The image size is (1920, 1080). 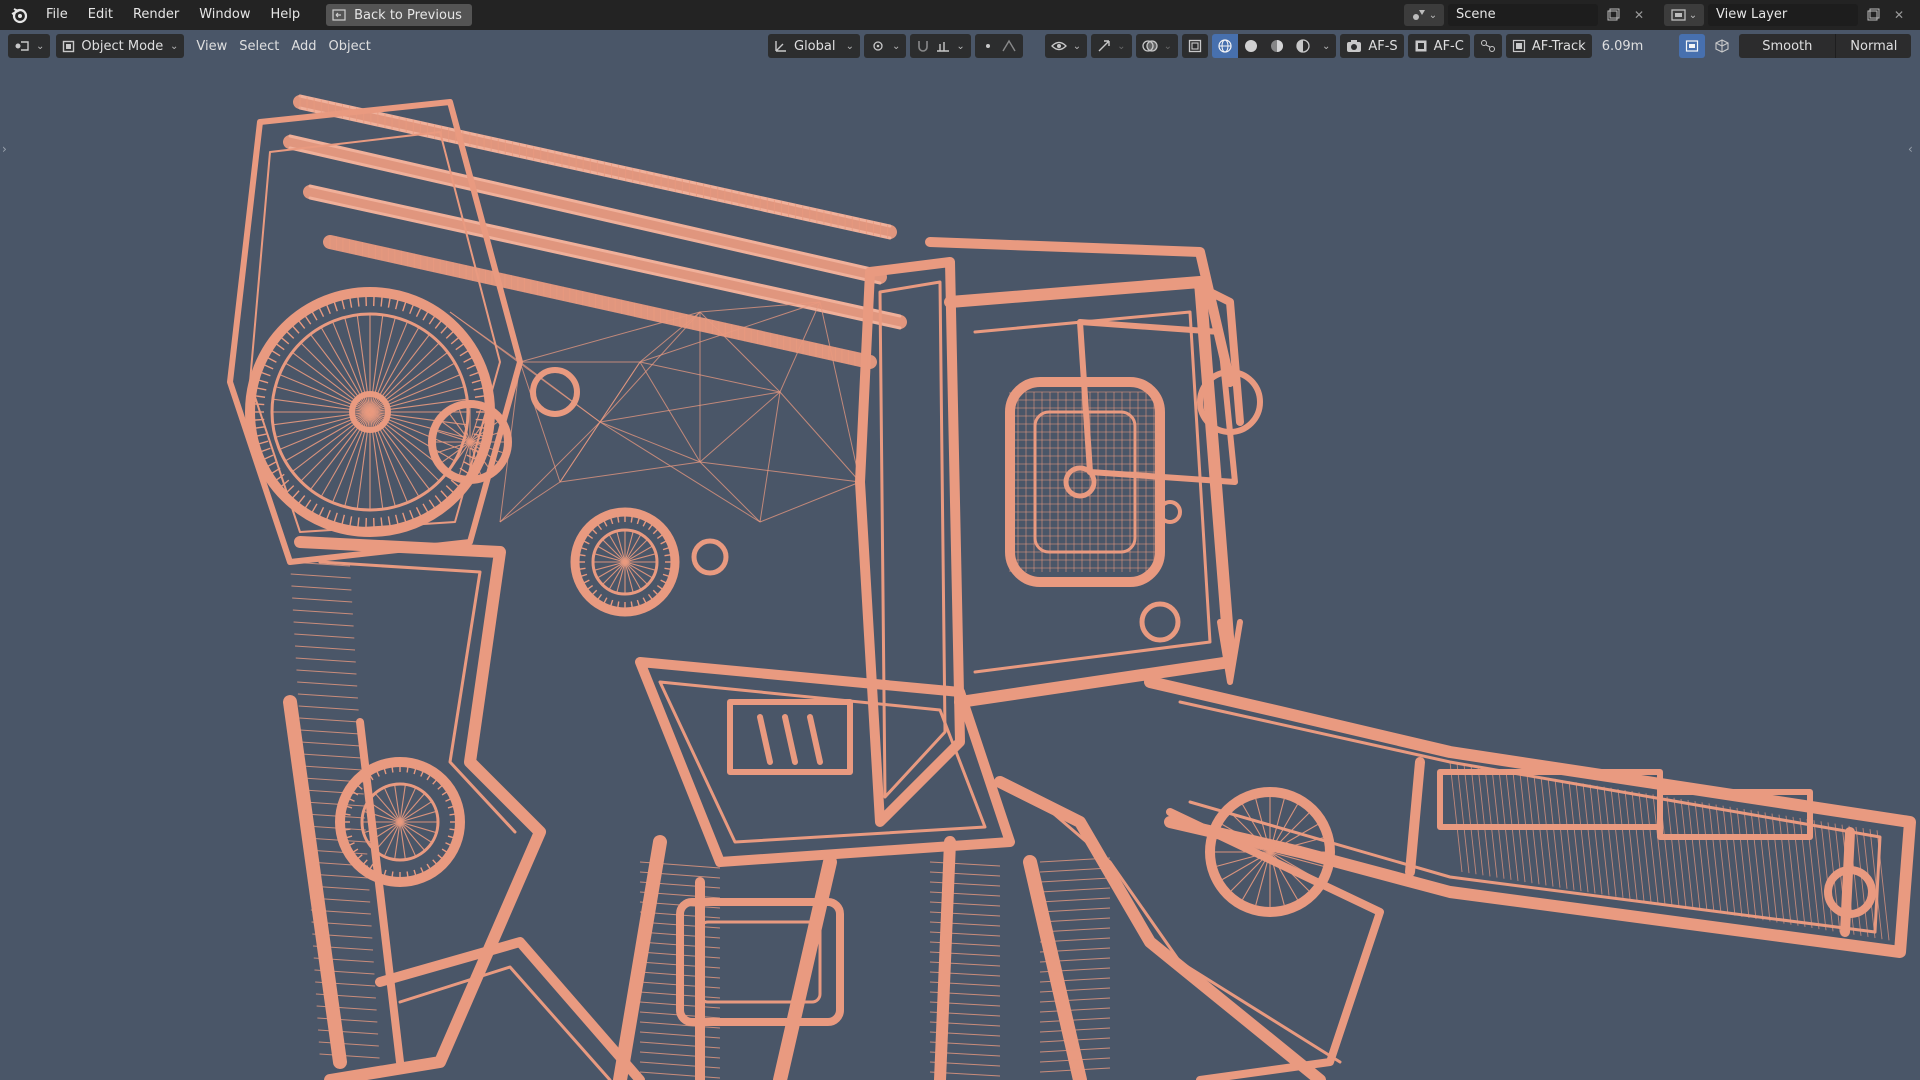 What do you see at coordinates (408, 15) in the screenshot?
I see `back-label: Back to Previous` at bounding box center [408, 15].